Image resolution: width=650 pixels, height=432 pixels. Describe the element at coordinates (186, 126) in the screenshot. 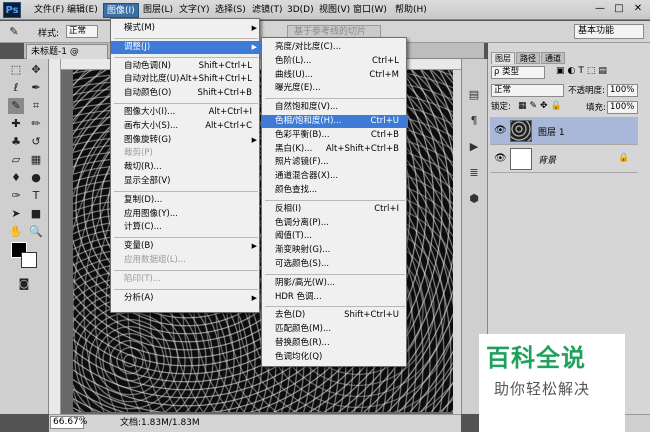

I see `image_menu-item-9: 画布大小(S)... Alt+Ctrl+C` at that location.